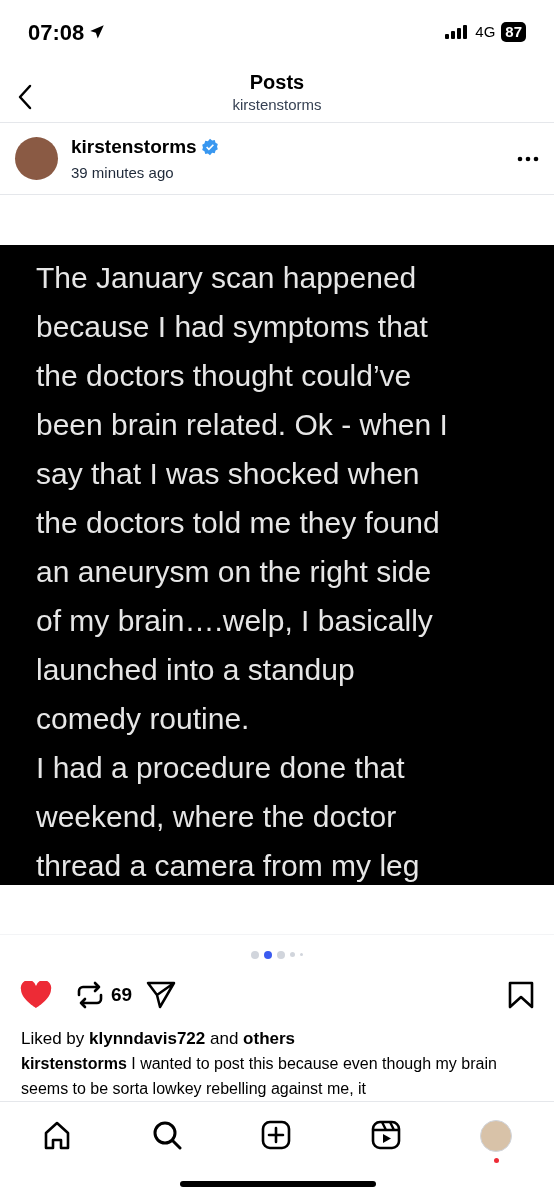 The width and height of the screenshot is (554, 1200). Describe the element at coordinates (36, 995) in the screenshot. I see `heart-icon` at that location.